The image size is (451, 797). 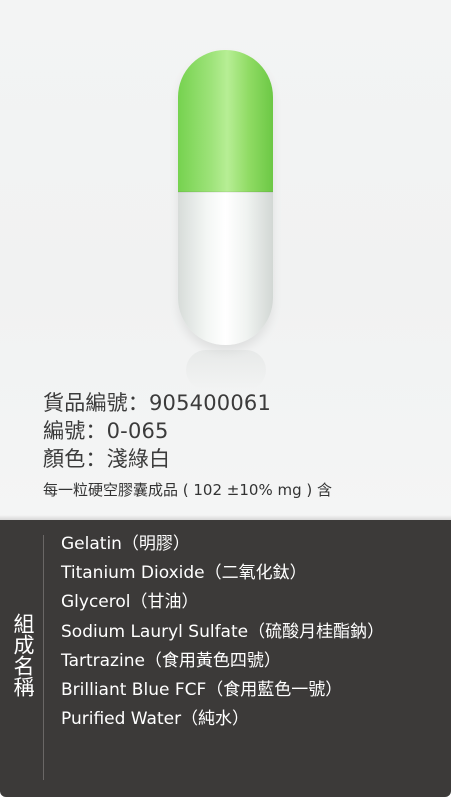 I want to click on capsule-image, so click(x=225, y=220).